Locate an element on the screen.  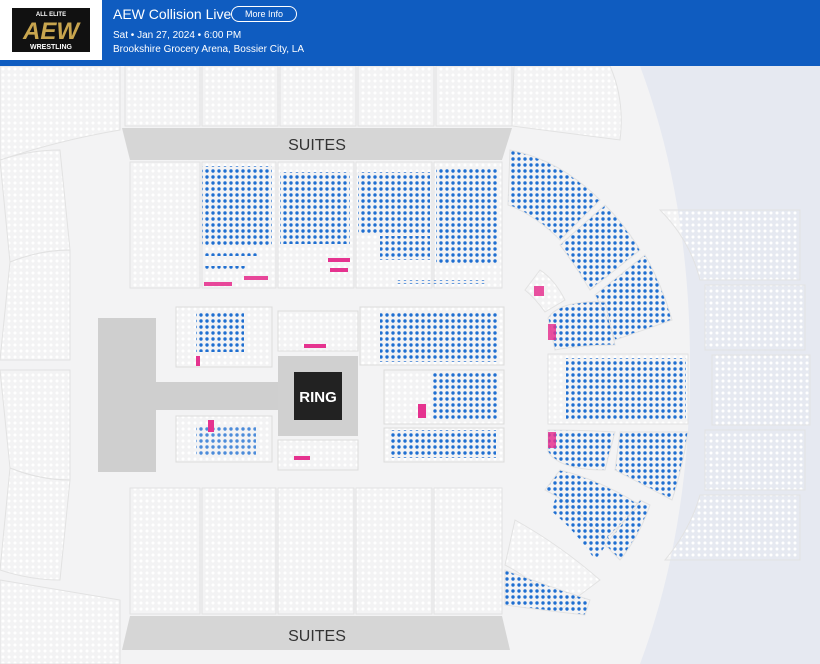
logo-mark: AEW is located at coordinates (51, 31).